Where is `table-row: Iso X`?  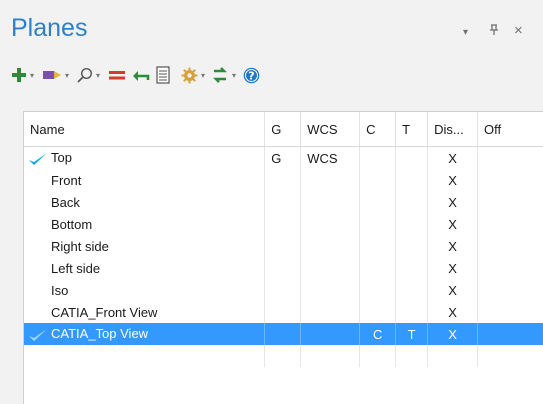 table-row: Iso X is located at coordinates (283, 290).